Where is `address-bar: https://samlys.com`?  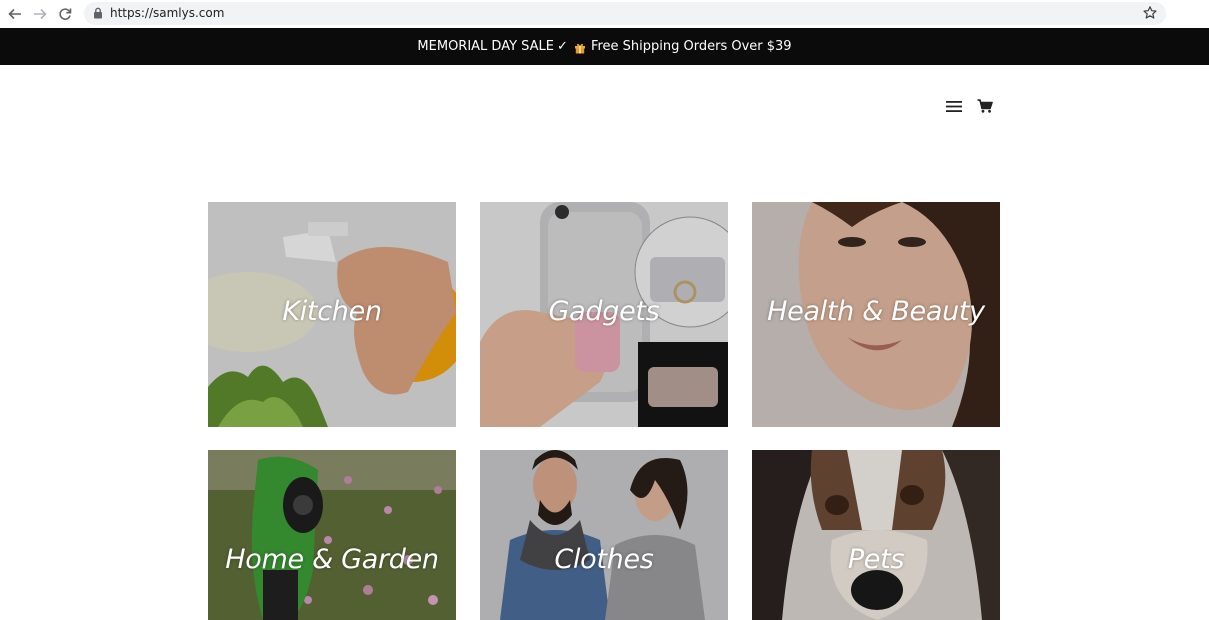 address-bar: https://samlys.com is located at coordinates (625, 13).